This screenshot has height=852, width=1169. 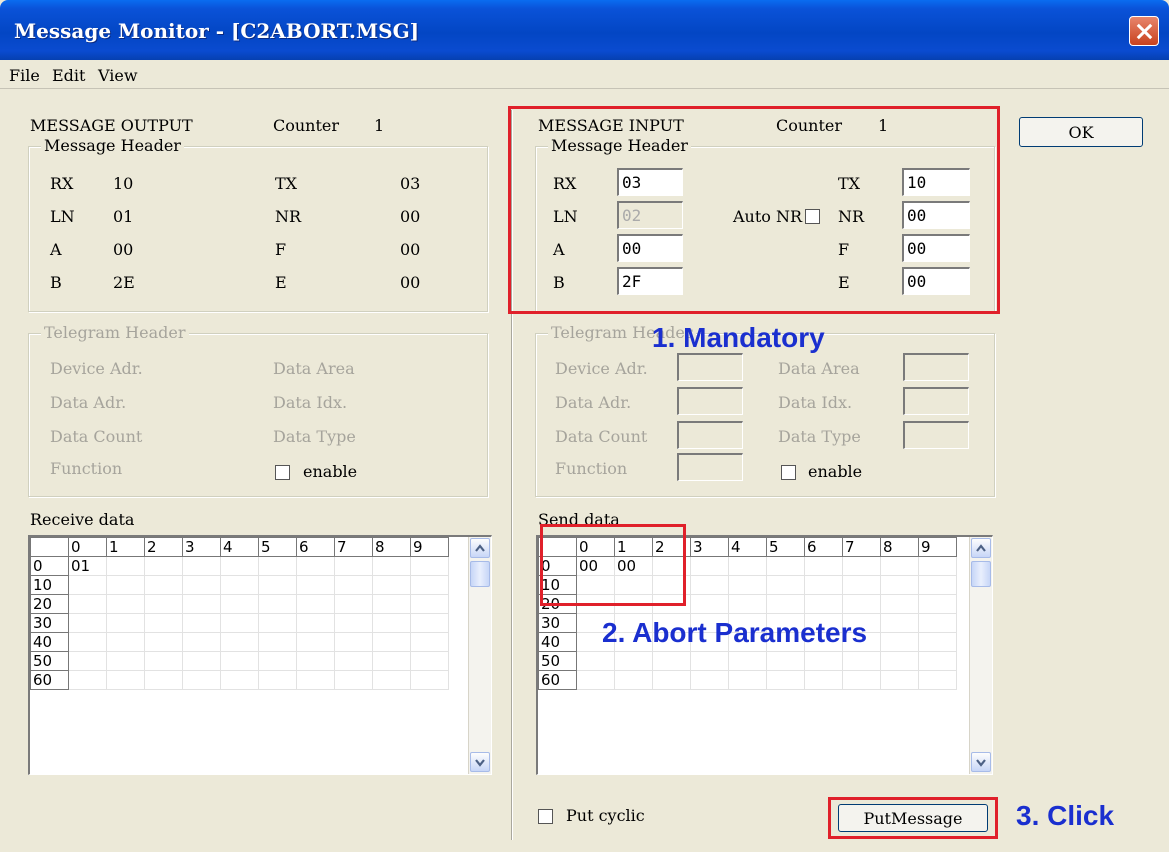 What do you see at coordinates (981, 574) in the screenshot?
I see `scroll-thumb` at bounding box center [981, 574].